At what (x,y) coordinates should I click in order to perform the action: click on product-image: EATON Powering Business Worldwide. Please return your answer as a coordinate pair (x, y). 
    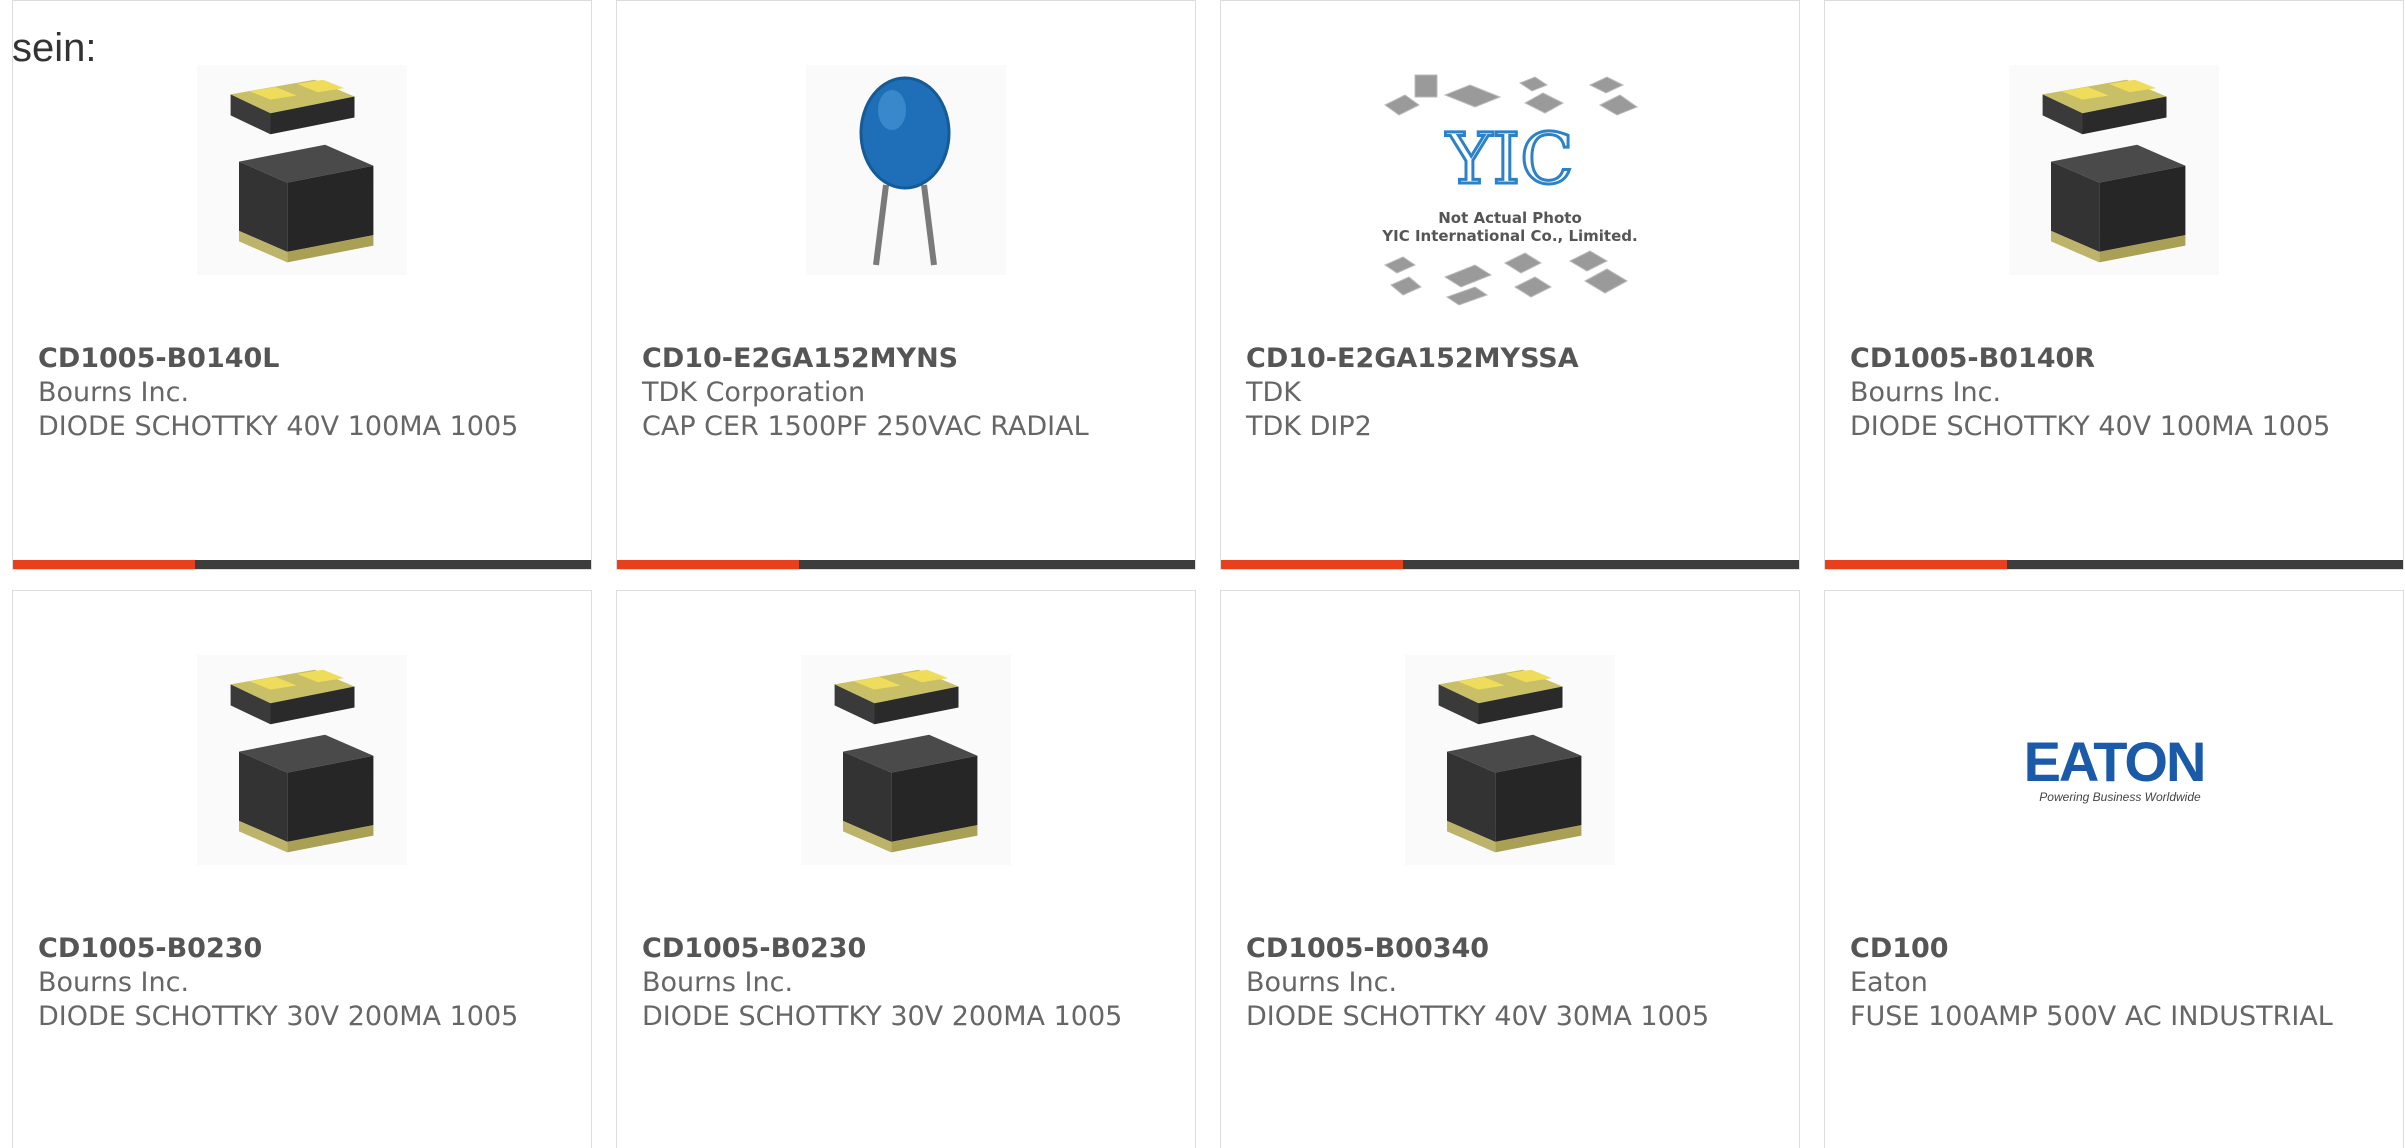
    Looking at the image, I should click on (2114, 793).